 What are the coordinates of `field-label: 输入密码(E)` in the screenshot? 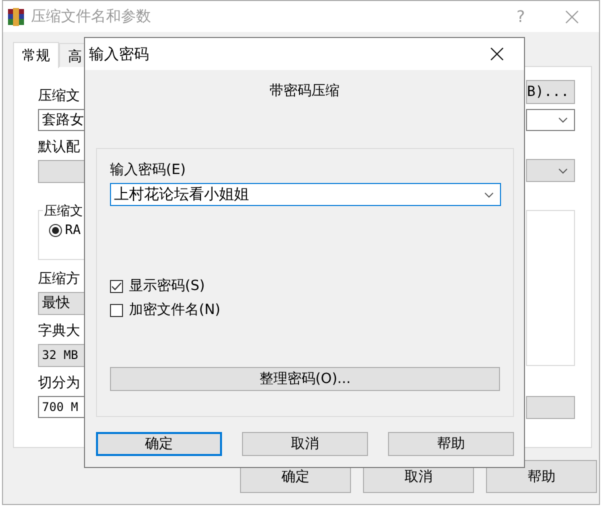 It's located at (148, 170).